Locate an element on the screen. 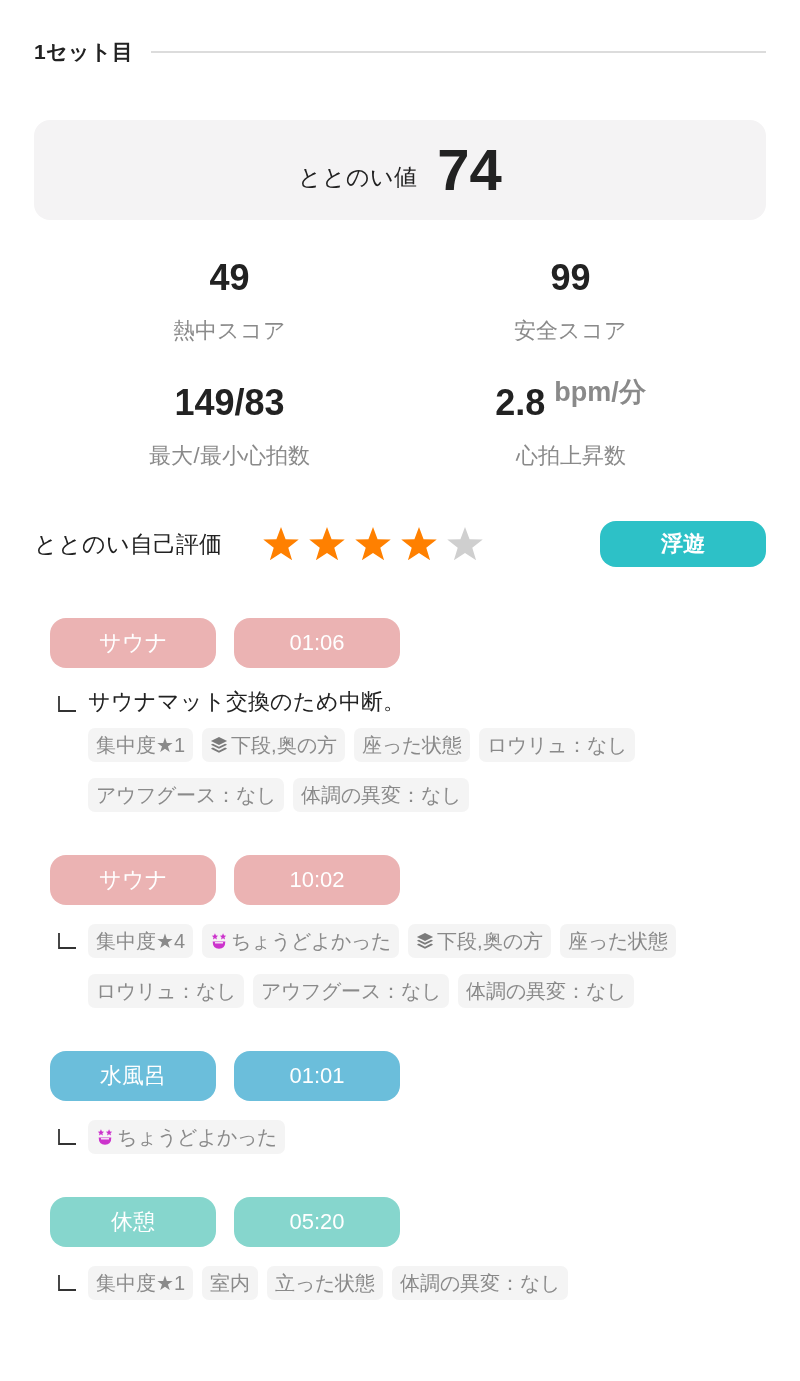 This screenshot has height=1381, width=800. stat-value: 2.8 is located at coordinates (520, 403).